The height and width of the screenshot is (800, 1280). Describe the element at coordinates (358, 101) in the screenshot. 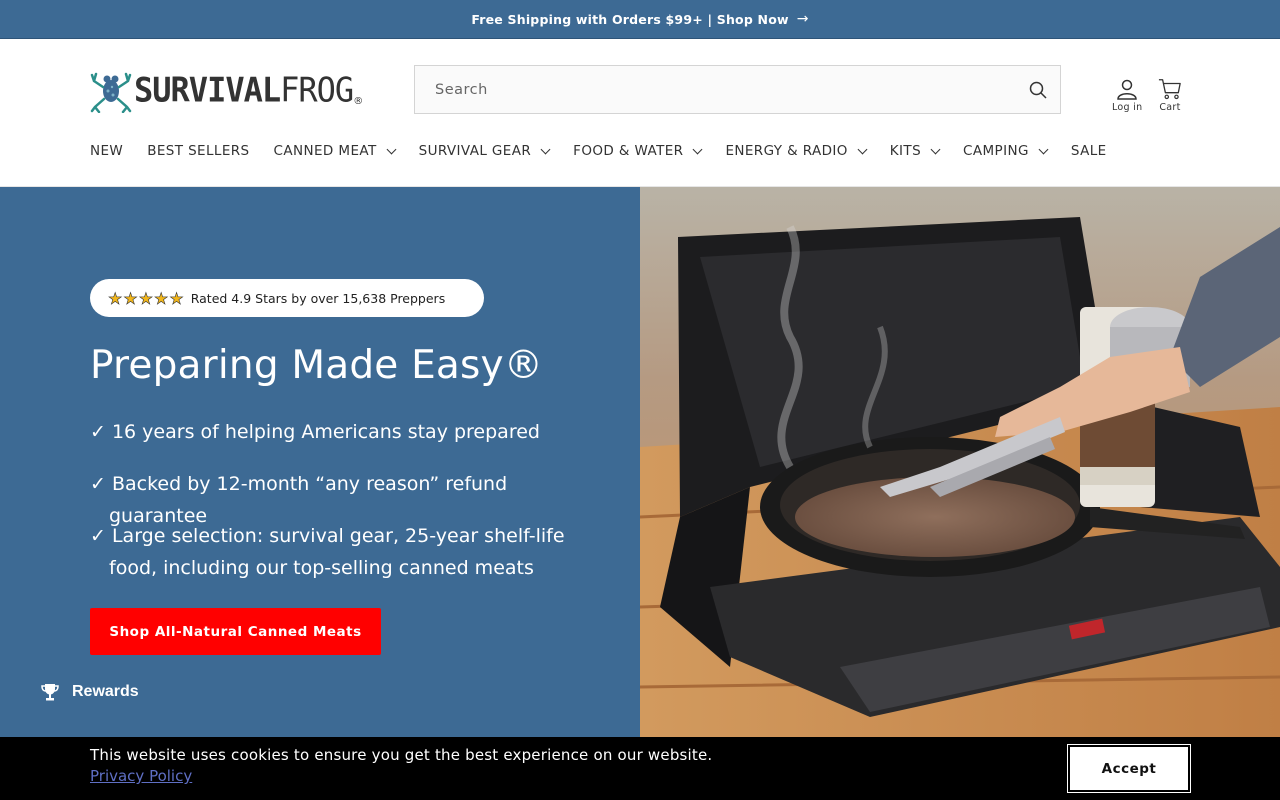

I see `registered-mark: ®` at that location.